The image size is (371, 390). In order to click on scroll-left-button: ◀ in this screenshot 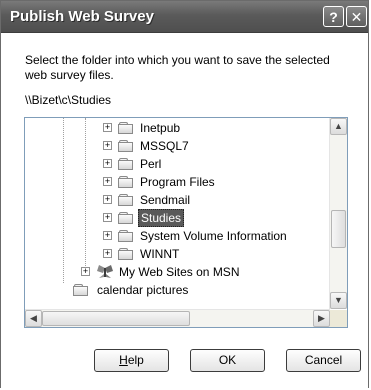, I will do `click(33, 318)`.